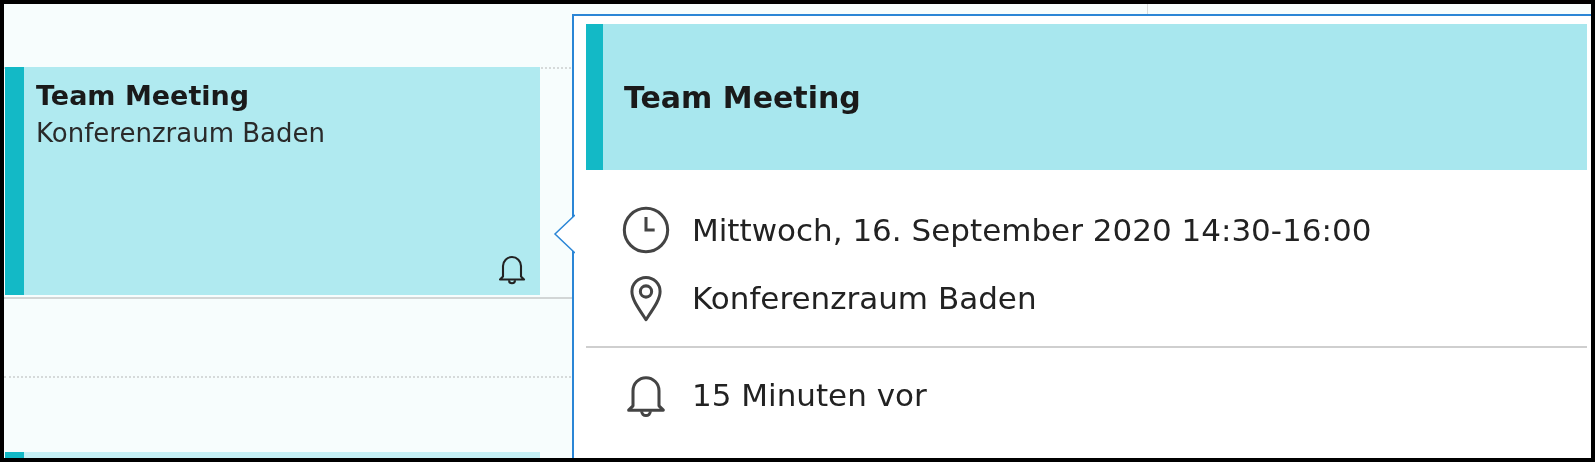 Image resolution: width=1595 pixels, height=462 pixels. Describe the element at coordinates (742, 97) in the screenshot. I see `popup-title: Team Meeting` at that location.